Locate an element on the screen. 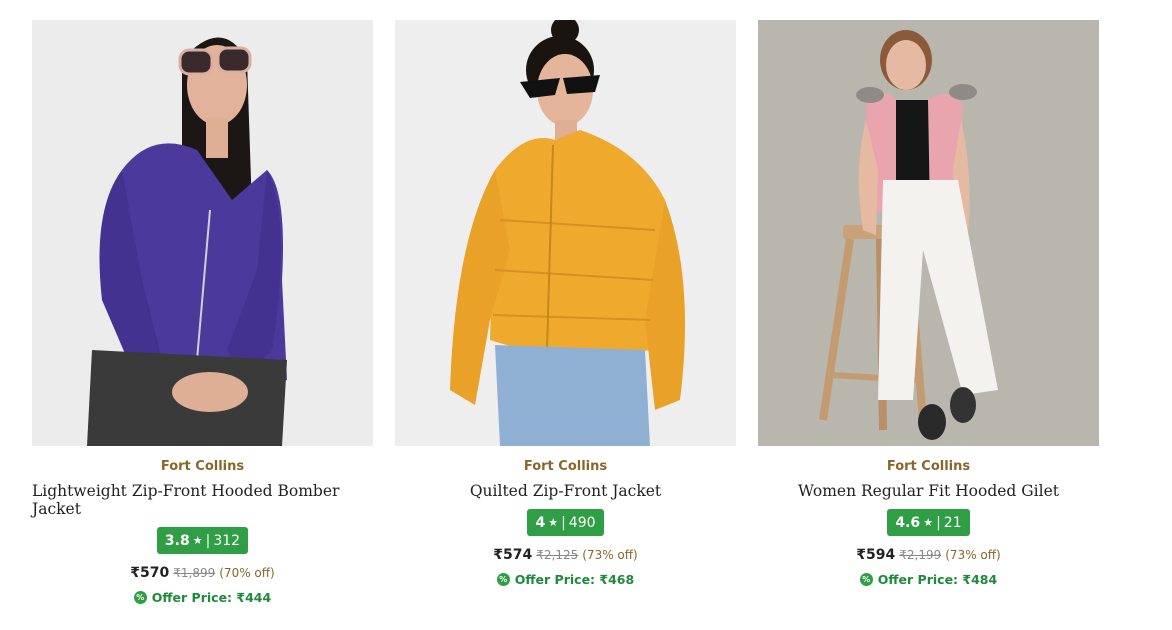 The width and height of the screenshot is (1172, 630). offer-price-text: Offer Price: ₹444 is located at coordinates (211, 597).